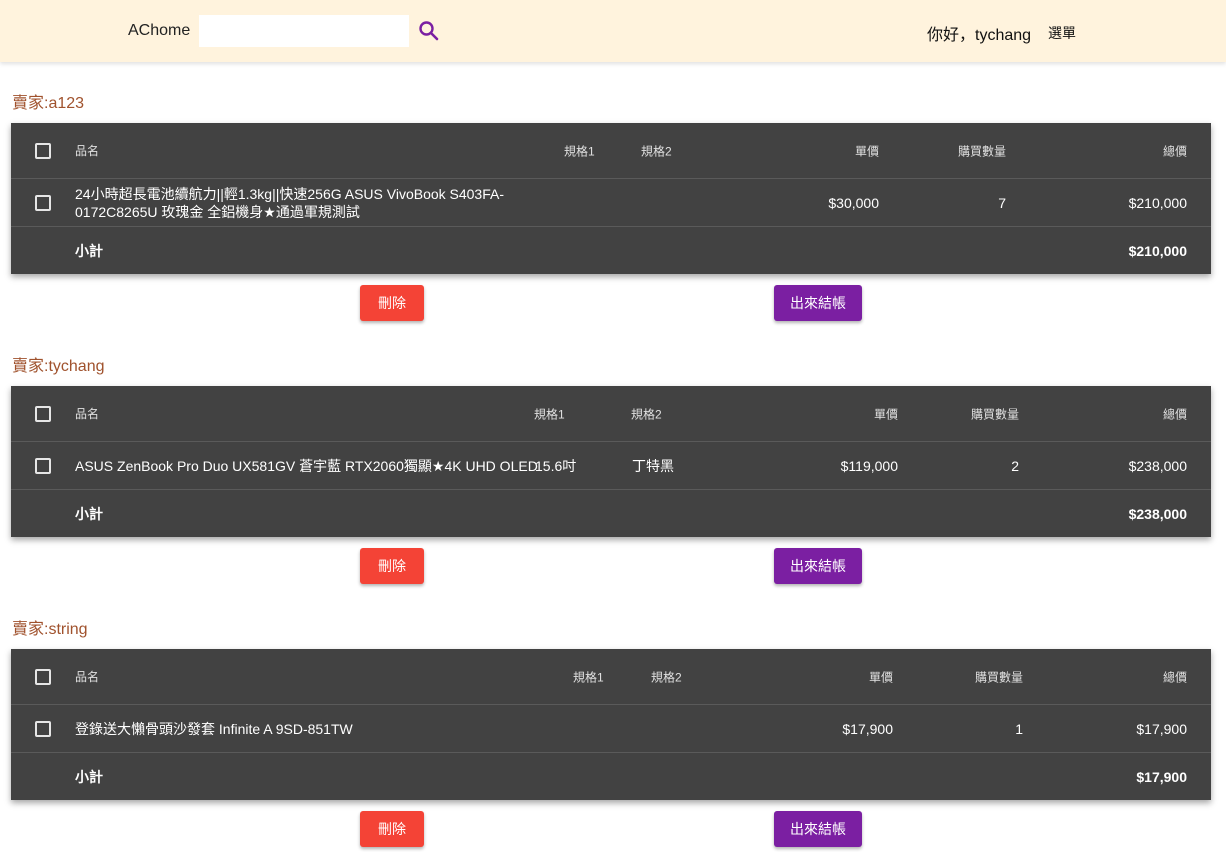  What do you see at coordinates (869, 465) in the screenshot?
I see `item-price: $119,000` at bounding box center [869, 465].